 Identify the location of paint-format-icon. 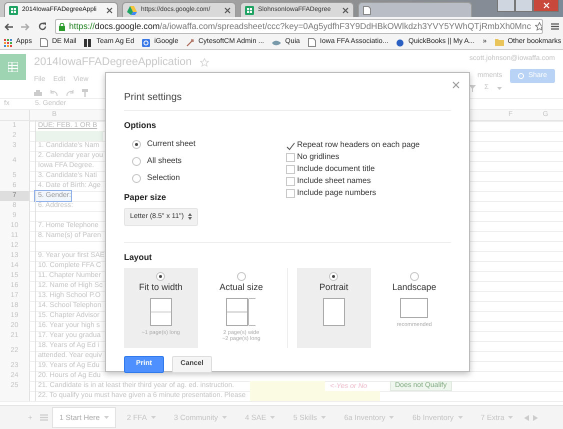
(85, 93).